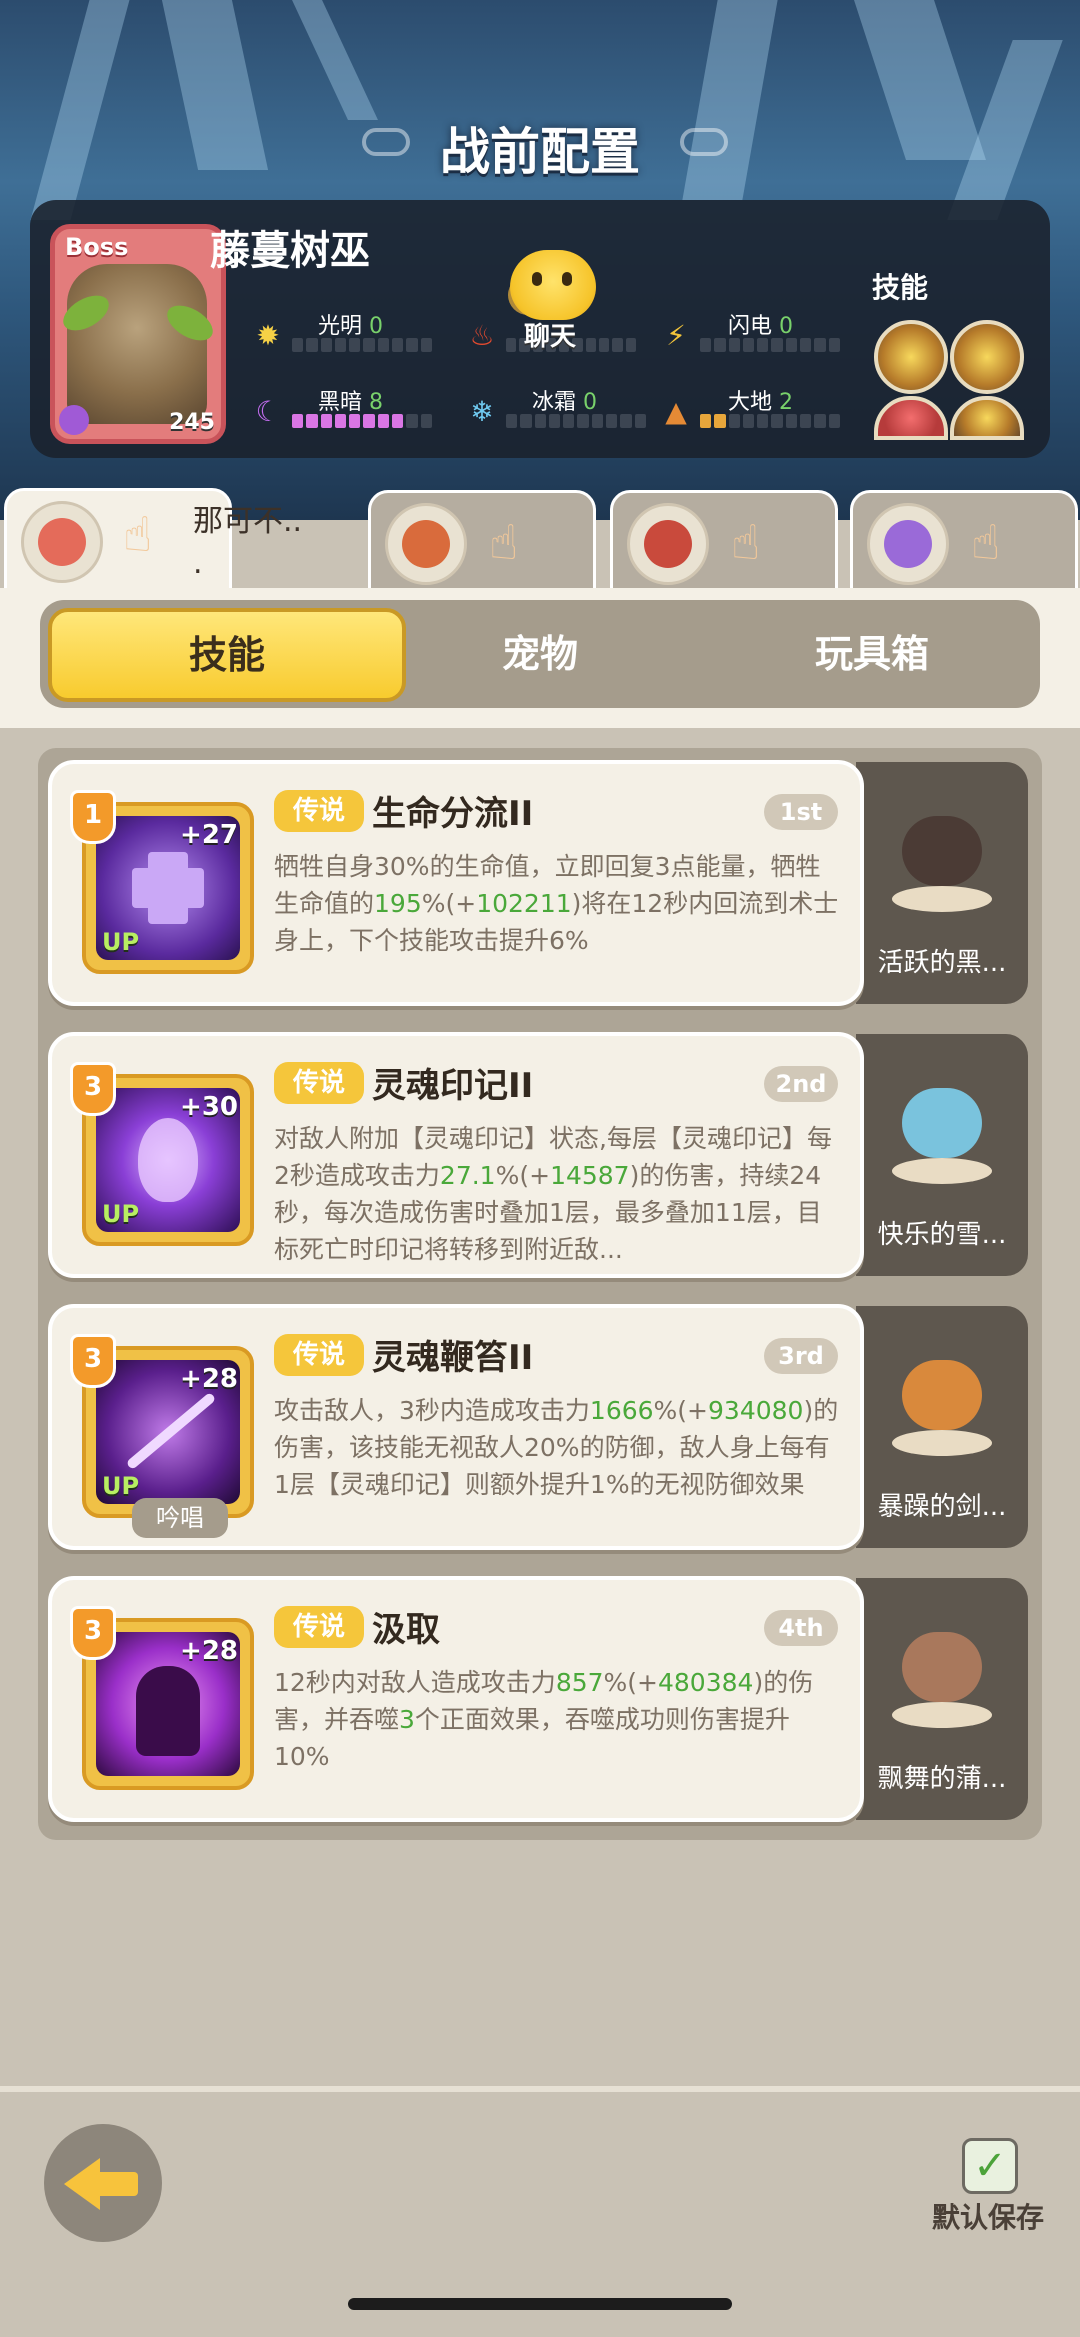 The height and width of the screenshot is (2337, 1080). I want to click on tab-toybox: 玩具箱, so click(872, 654).